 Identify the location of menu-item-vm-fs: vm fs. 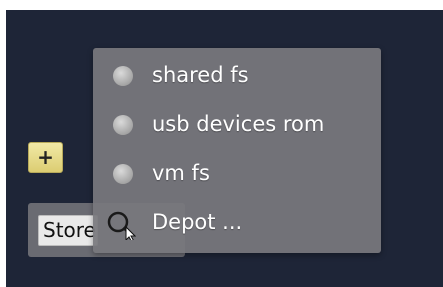
(237, 174).